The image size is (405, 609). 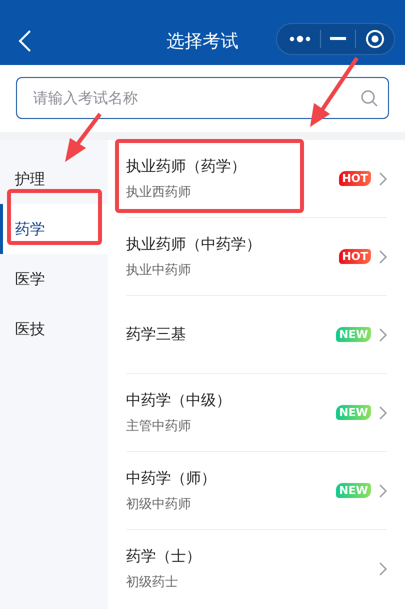 I want to click on exam-title: 药学（士）, so click(x=164, y=556).